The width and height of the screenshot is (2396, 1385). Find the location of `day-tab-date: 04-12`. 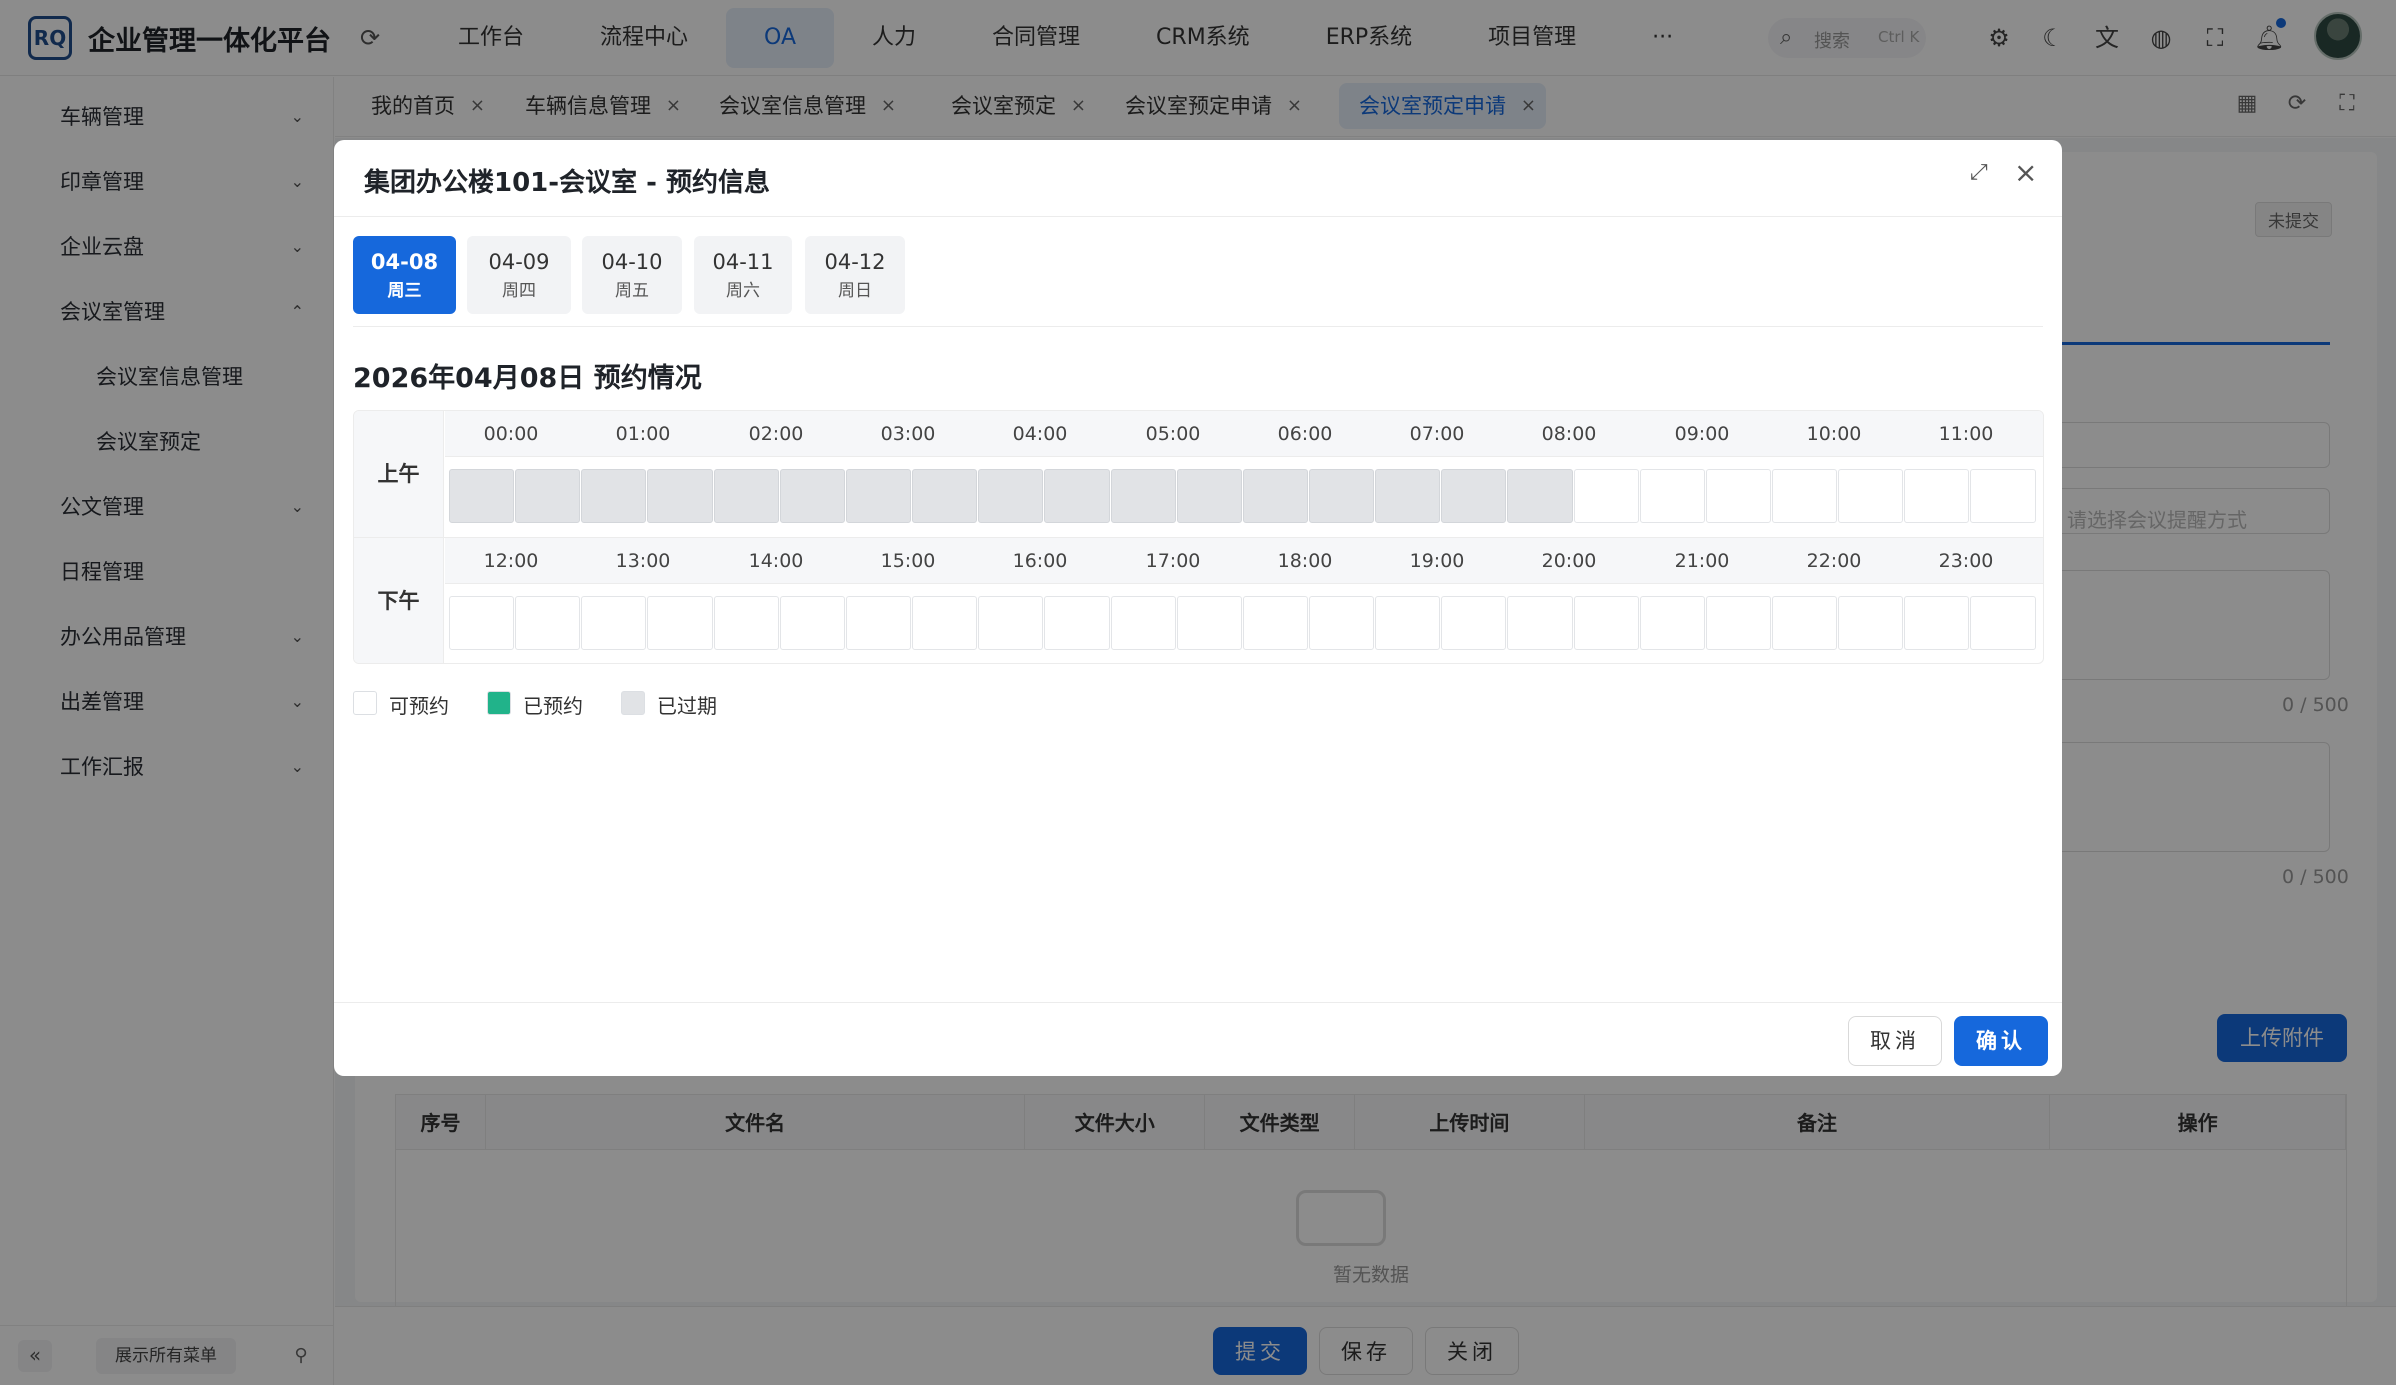

day-tab-date: 04-12 is located at coordinates (855, 262).